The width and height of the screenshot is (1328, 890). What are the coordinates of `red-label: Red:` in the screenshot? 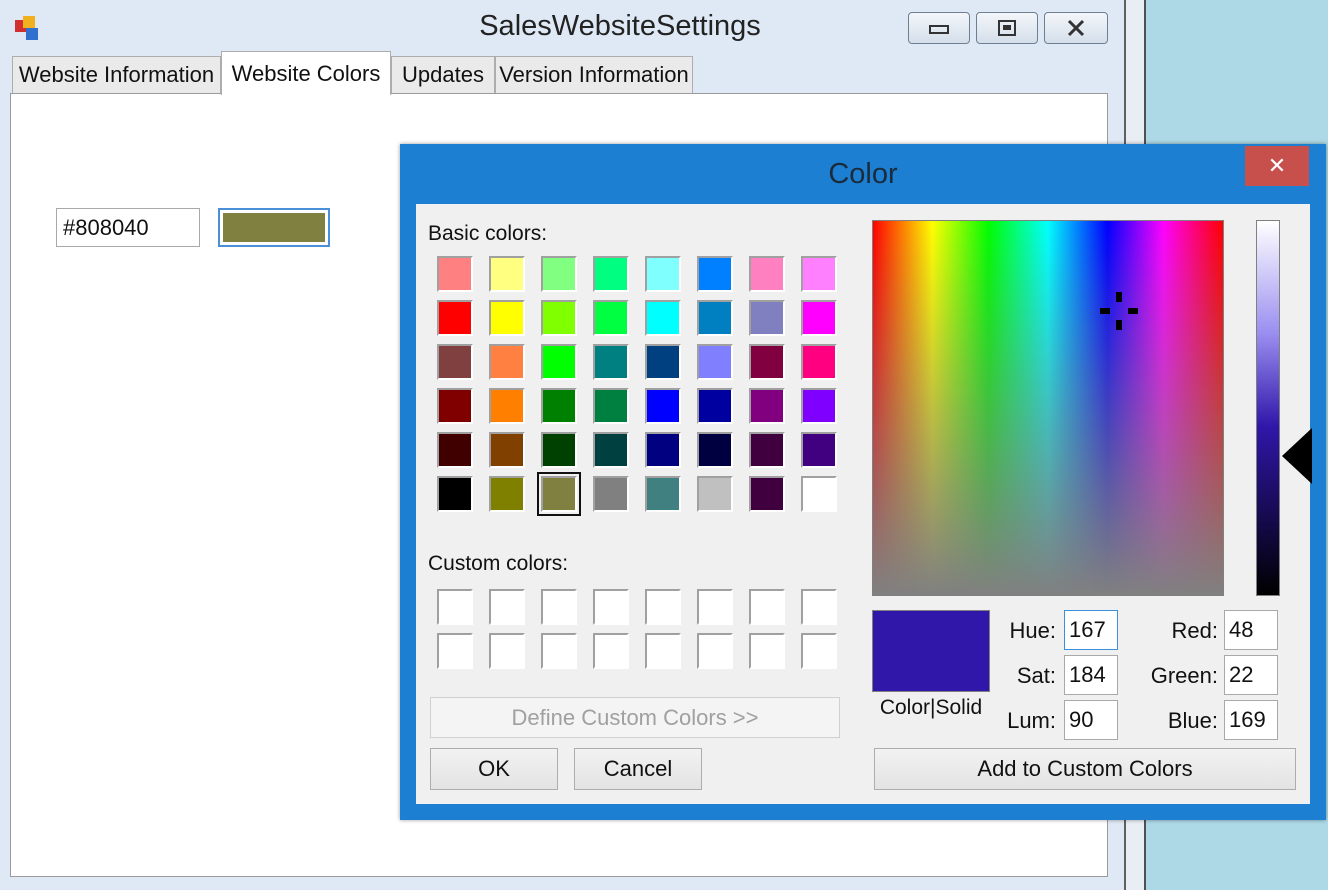 It's located at (1194, 630).